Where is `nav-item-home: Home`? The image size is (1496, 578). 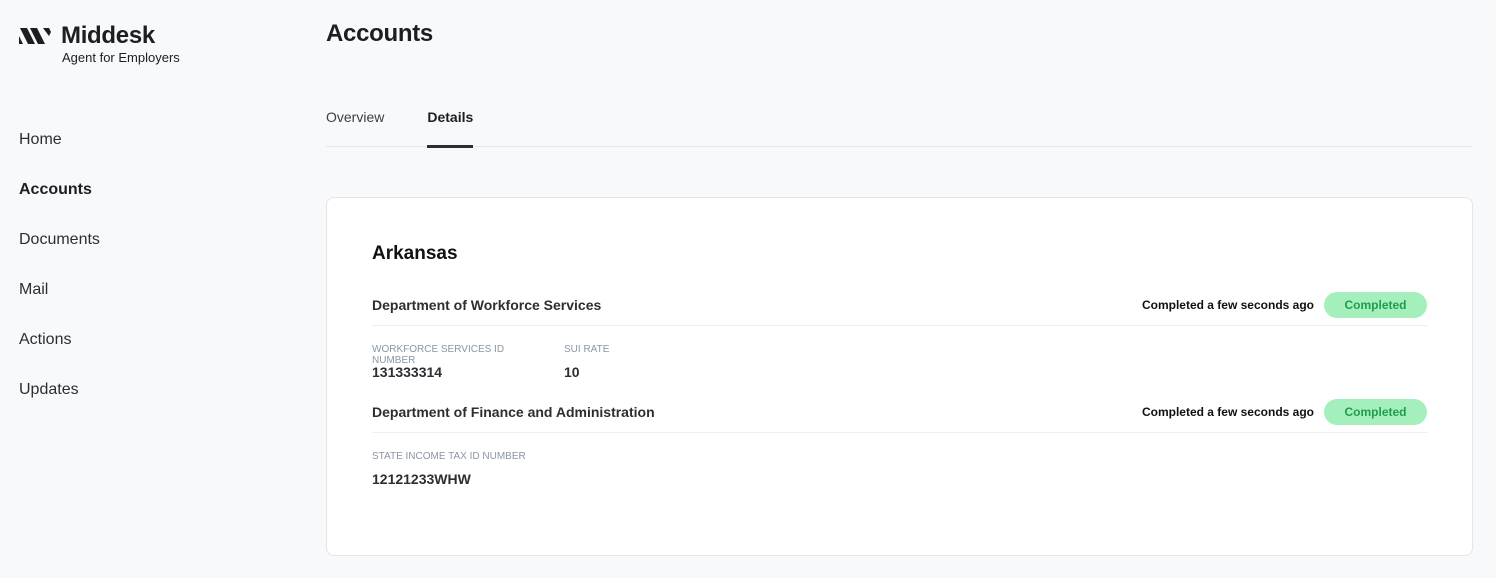 nav-item-home: Home is located at coordinates (59, 151).